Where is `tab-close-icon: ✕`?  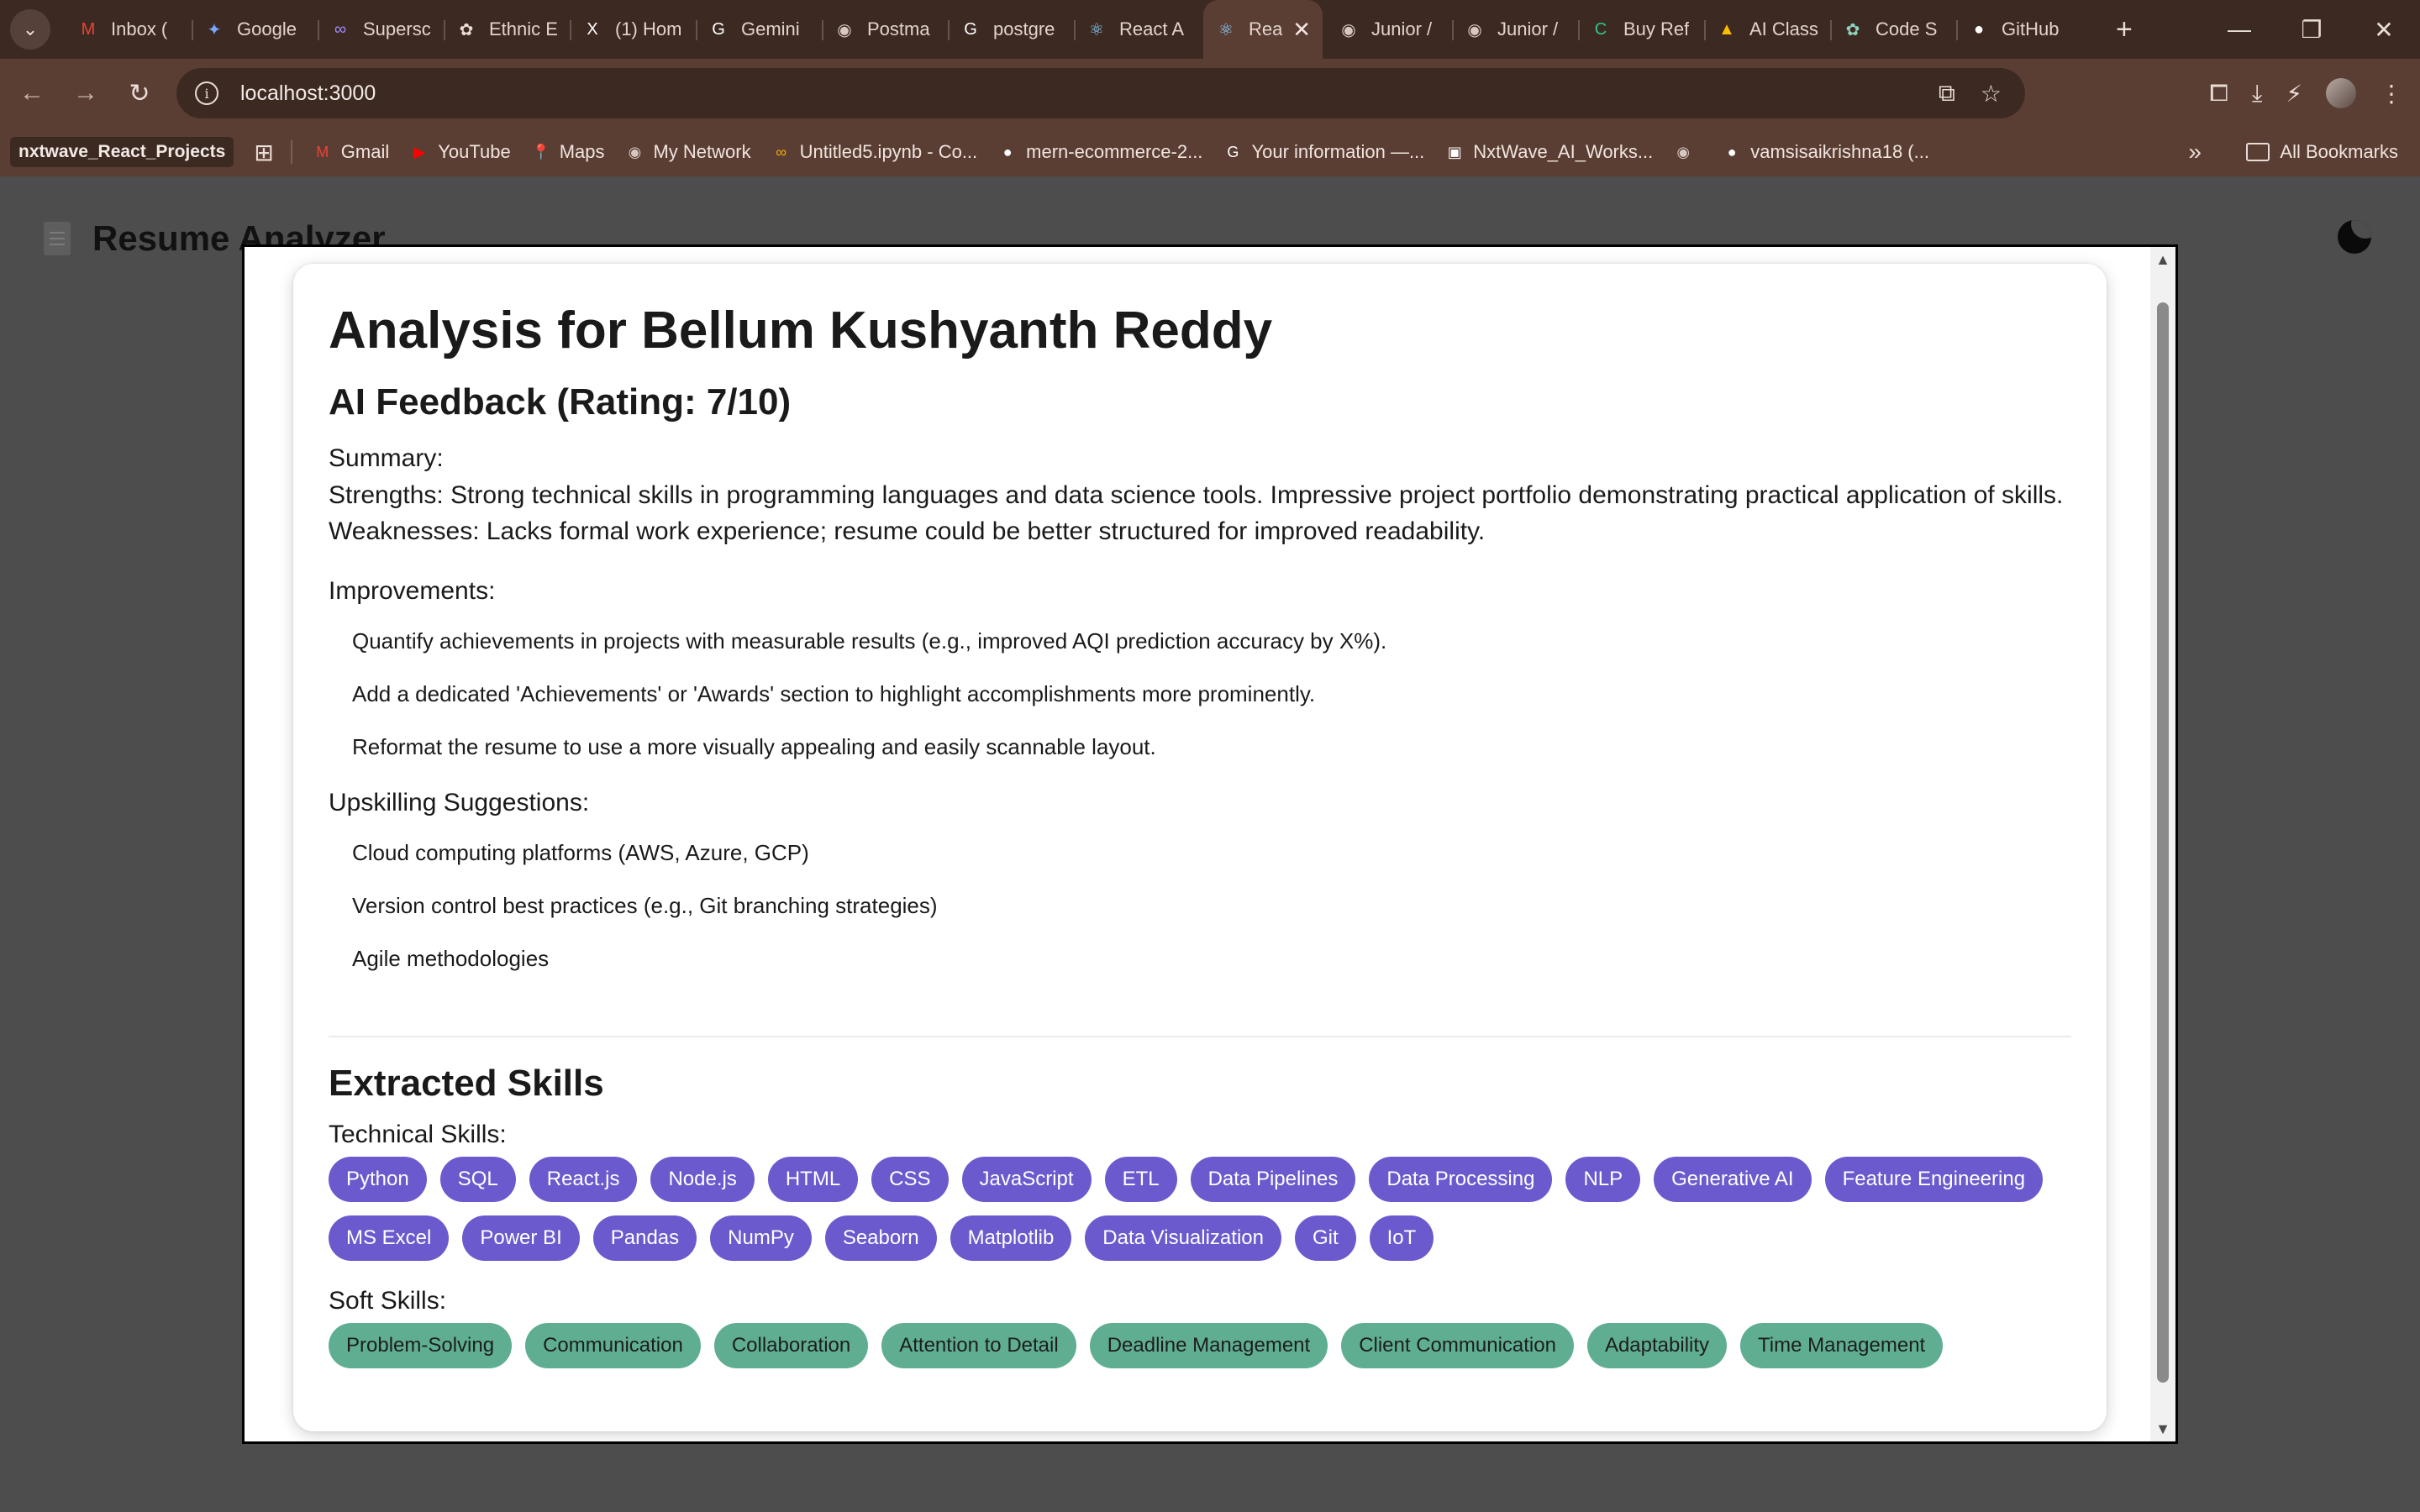
tab-close-icon: ✕ is located at coordinates (1301, 30).